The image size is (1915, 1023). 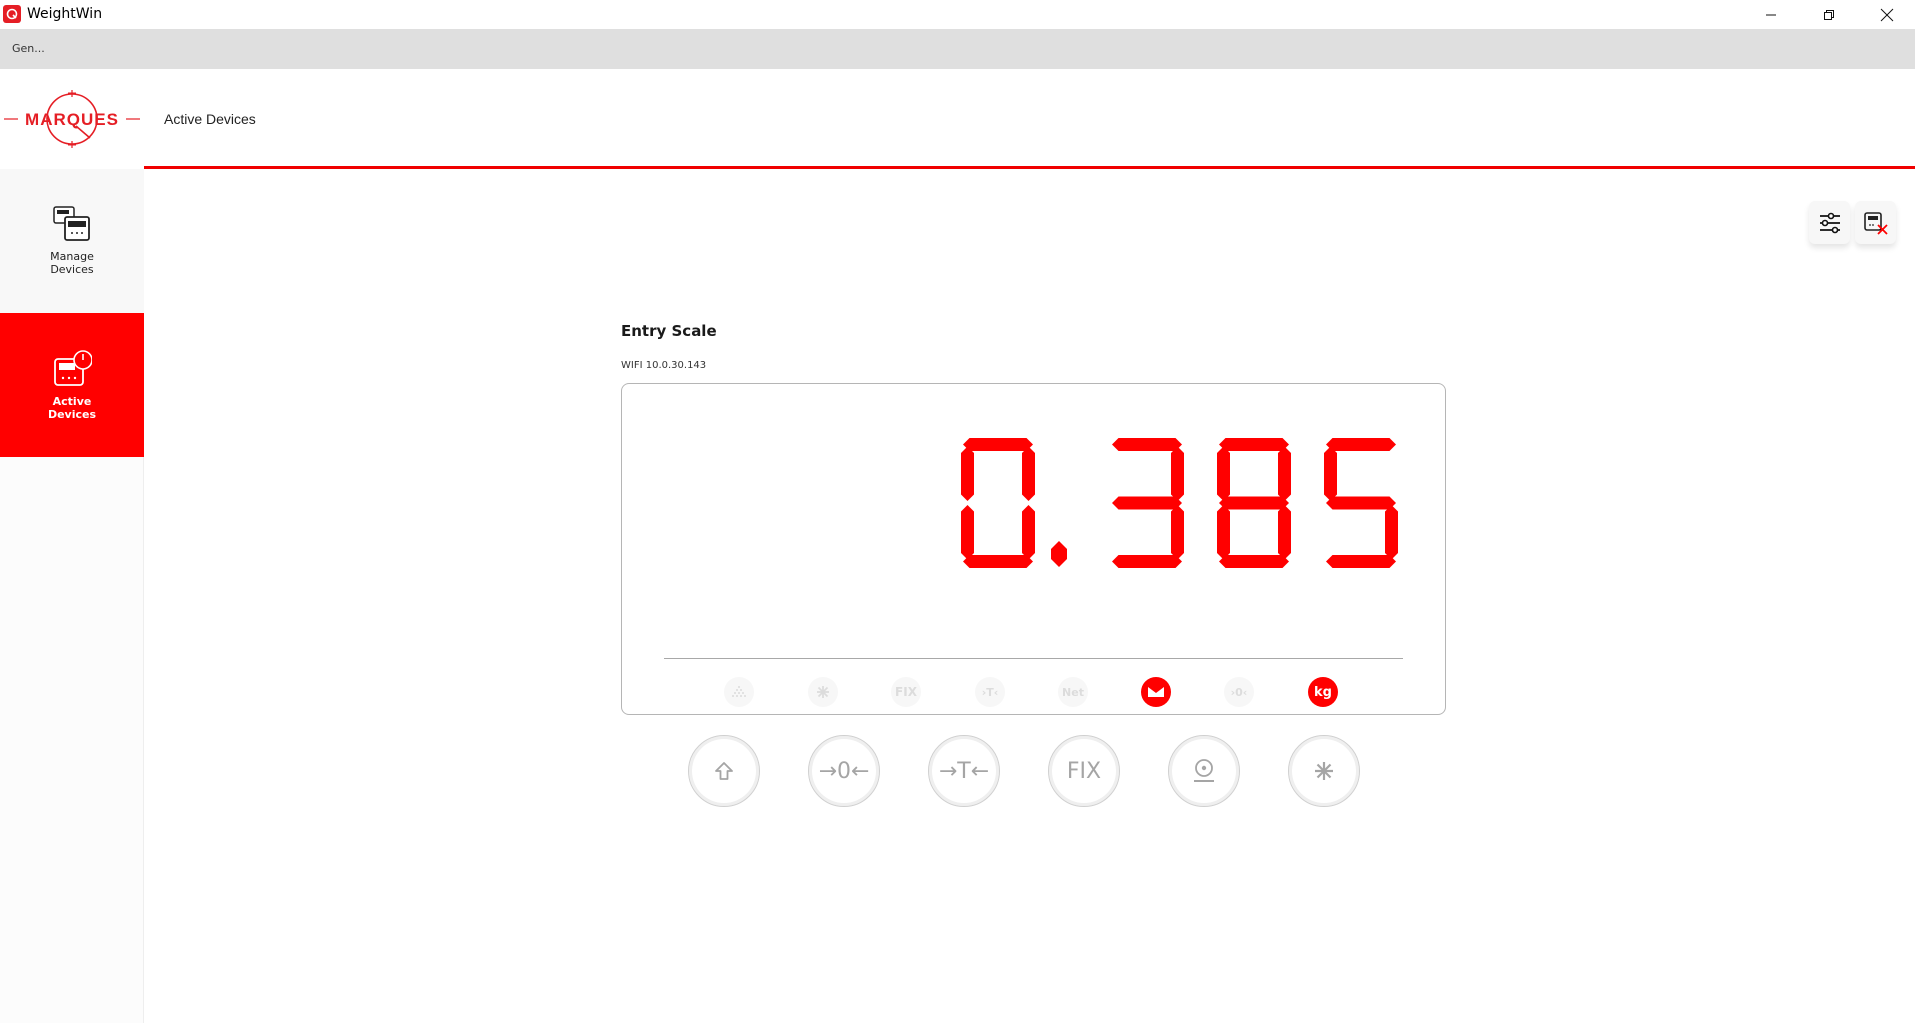 I want to click on print-key-button, so click(x=1204, y=771).